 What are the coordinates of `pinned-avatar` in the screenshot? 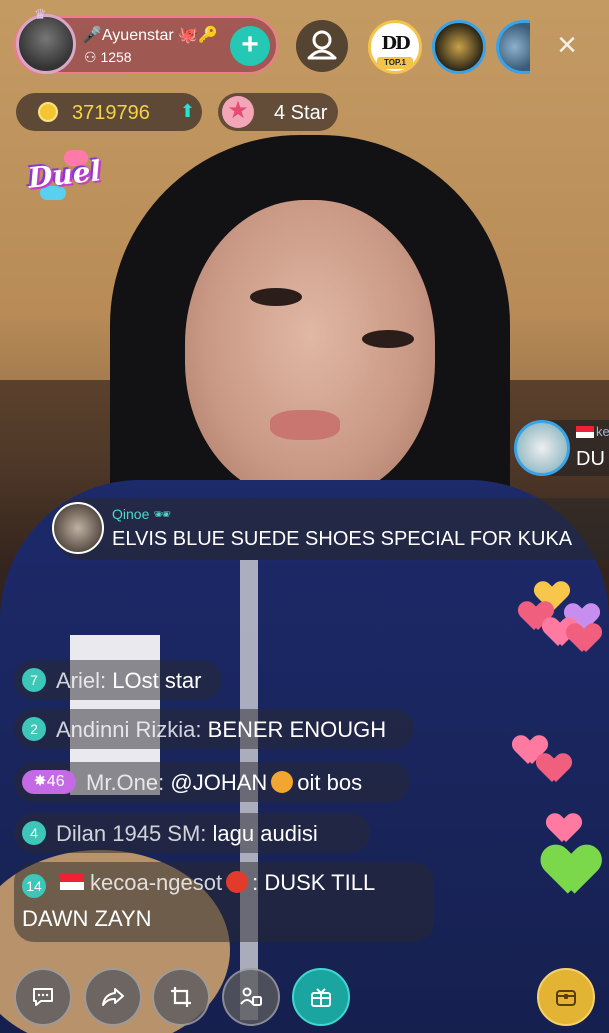 It's located at (78, 528).